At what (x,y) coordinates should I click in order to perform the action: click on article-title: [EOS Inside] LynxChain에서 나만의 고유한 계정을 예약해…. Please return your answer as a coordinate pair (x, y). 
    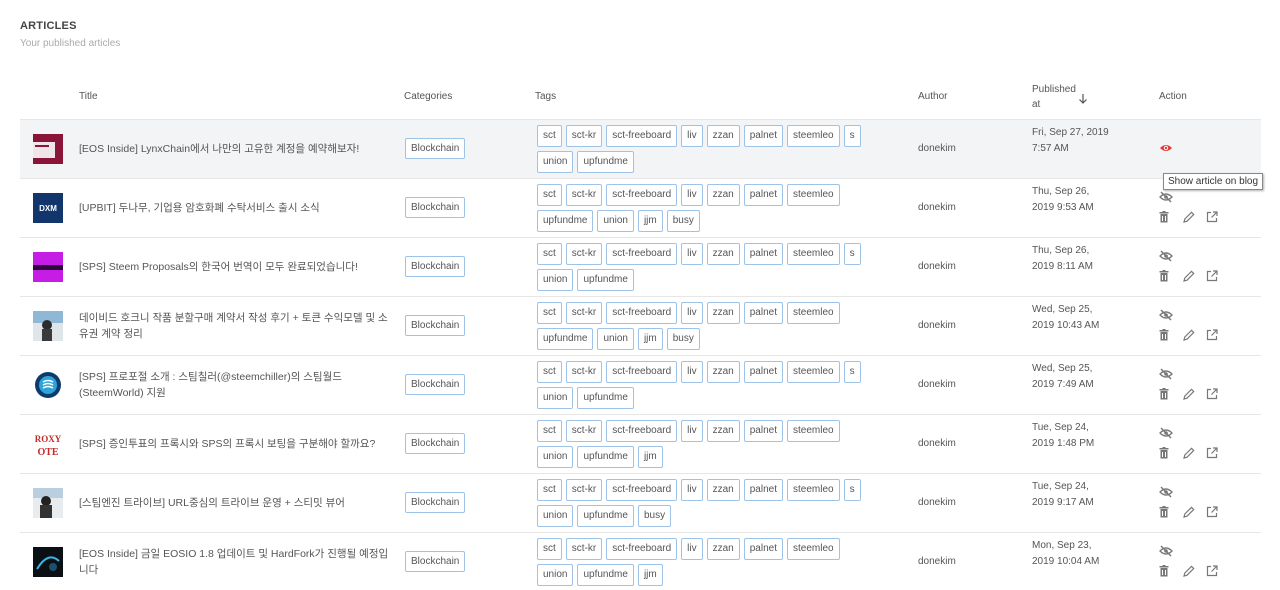
    Looking at the image, I should click on (234, 149).